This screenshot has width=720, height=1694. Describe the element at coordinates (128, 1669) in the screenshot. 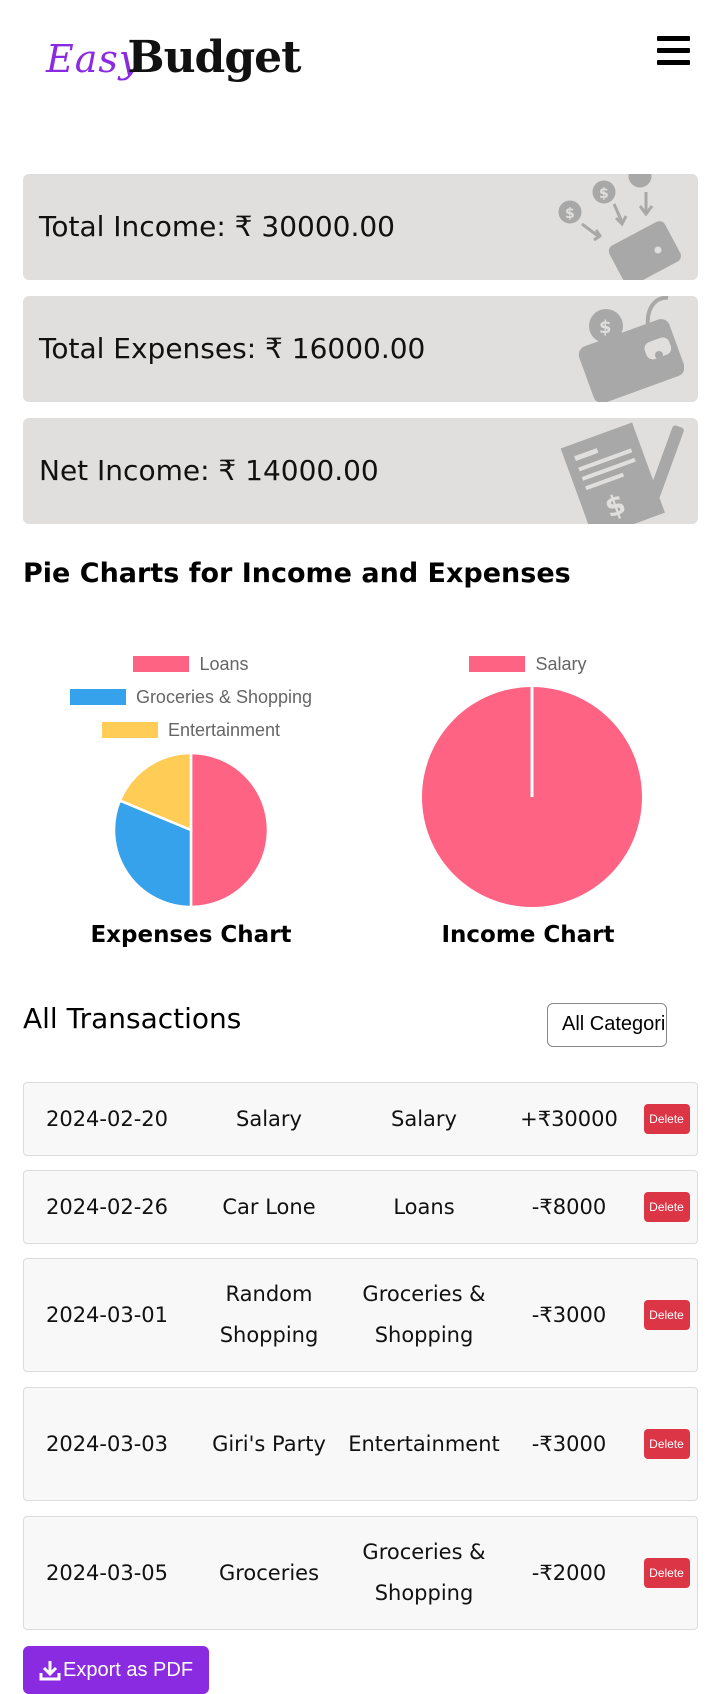

I see `export-pdf-label: Export as PDF` at that location.